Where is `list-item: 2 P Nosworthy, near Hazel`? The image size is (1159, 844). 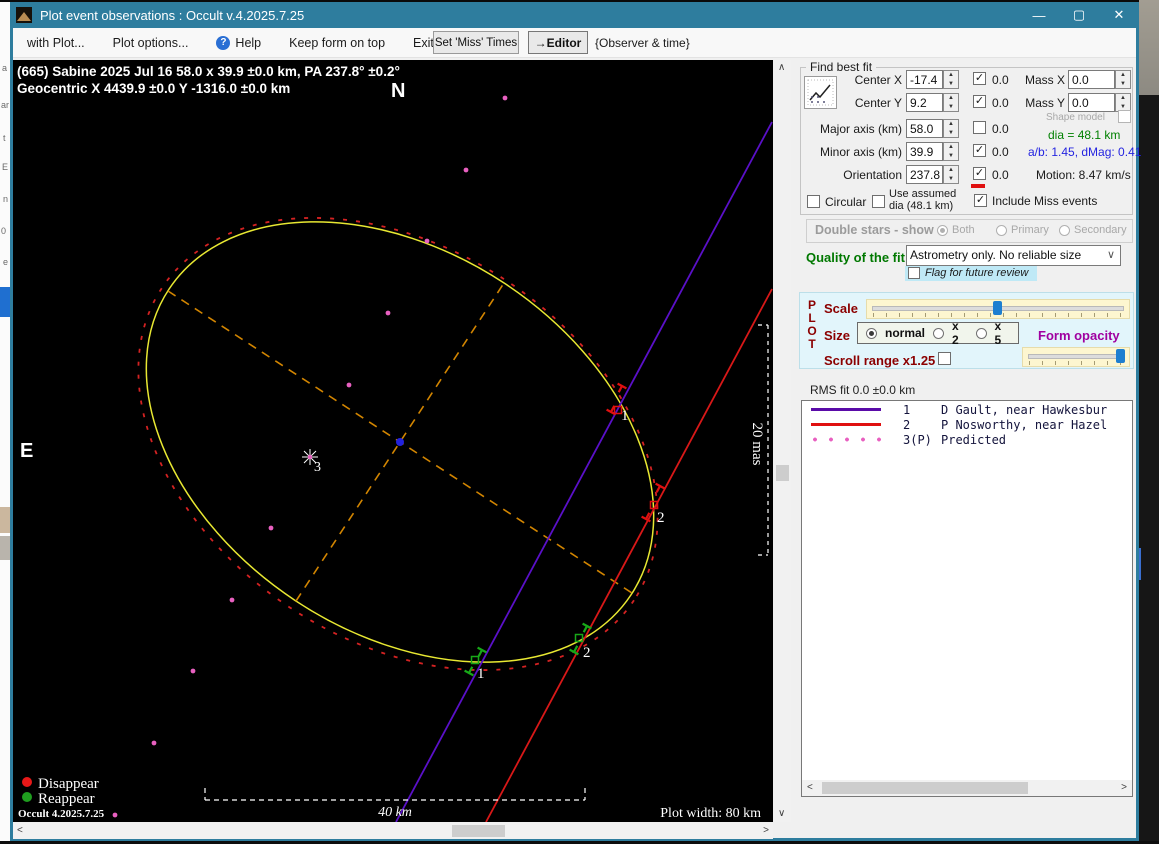 list-item: 2 P Nosworthy, near Hazel is located at coordinates (967, 424).